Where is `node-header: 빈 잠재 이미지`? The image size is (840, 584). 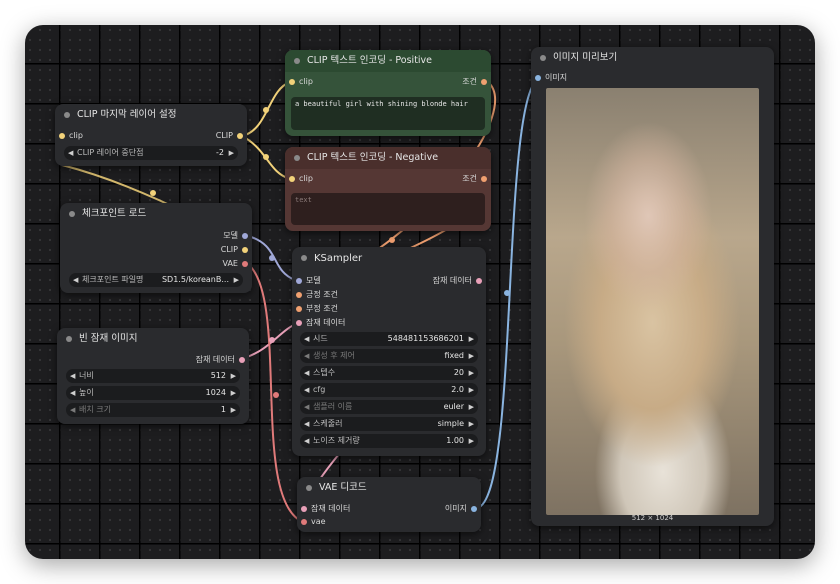 node-header: 빈 잠재 이미지 is located at coordinates (153, 339).